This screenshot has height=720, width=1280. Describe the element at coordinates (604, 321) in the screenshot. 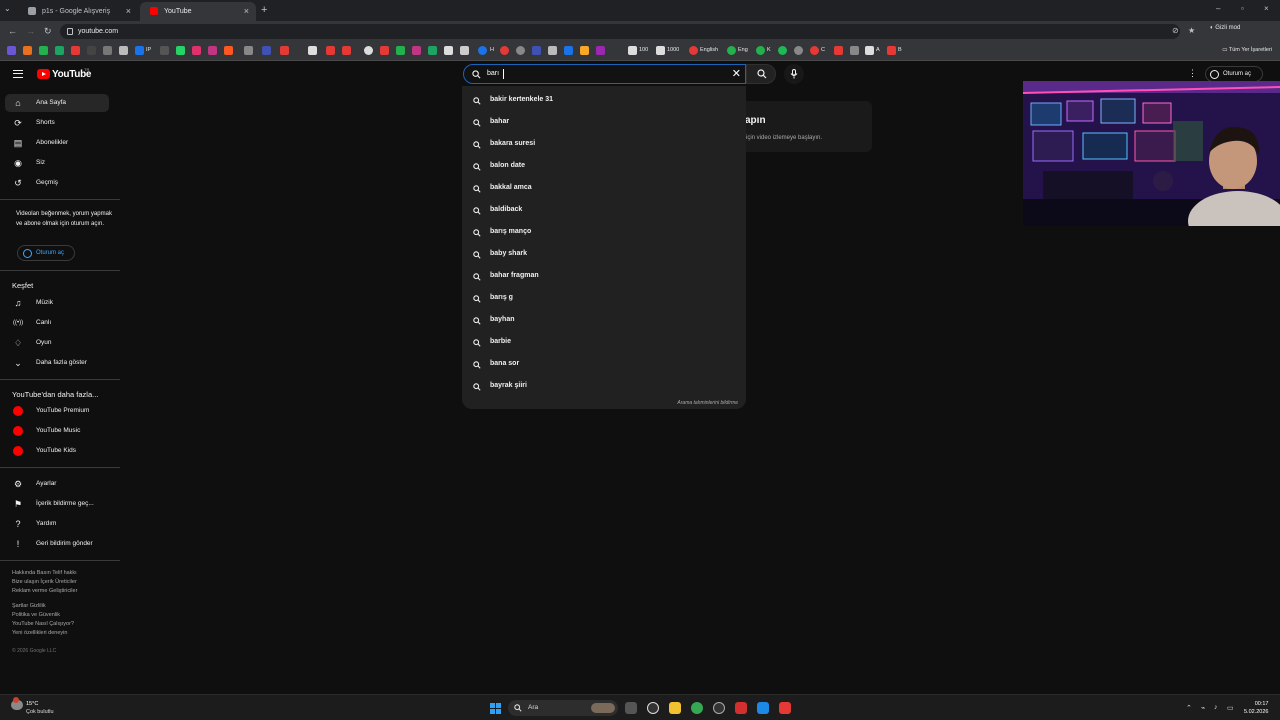

I see `suggestion-item: bayhan` at that location.